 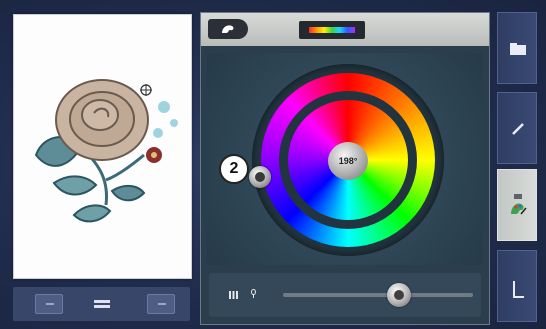 I want to click on sidebar-item-color-edit, so click(x=517, y=205).